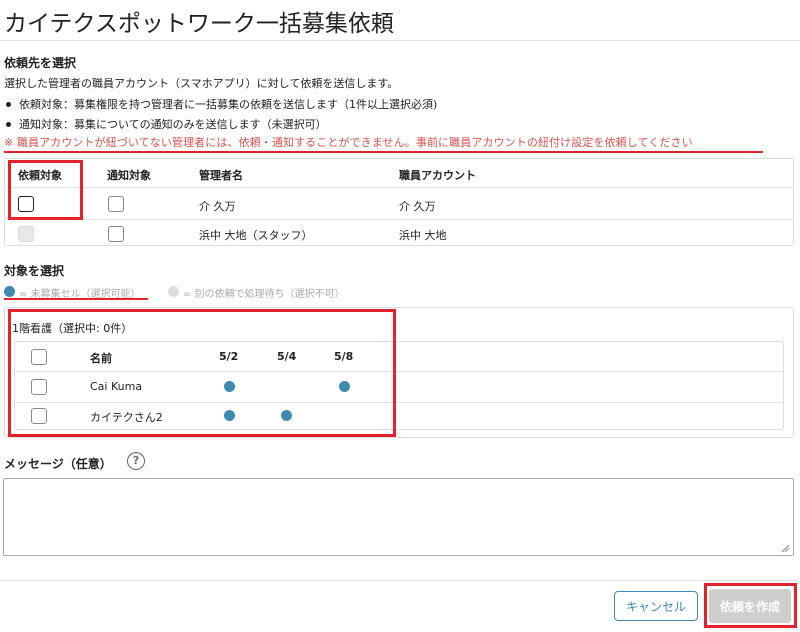 This screenshot has width=800, height=632. I want to click on notify-checkbox-row1, so click(116, 204).